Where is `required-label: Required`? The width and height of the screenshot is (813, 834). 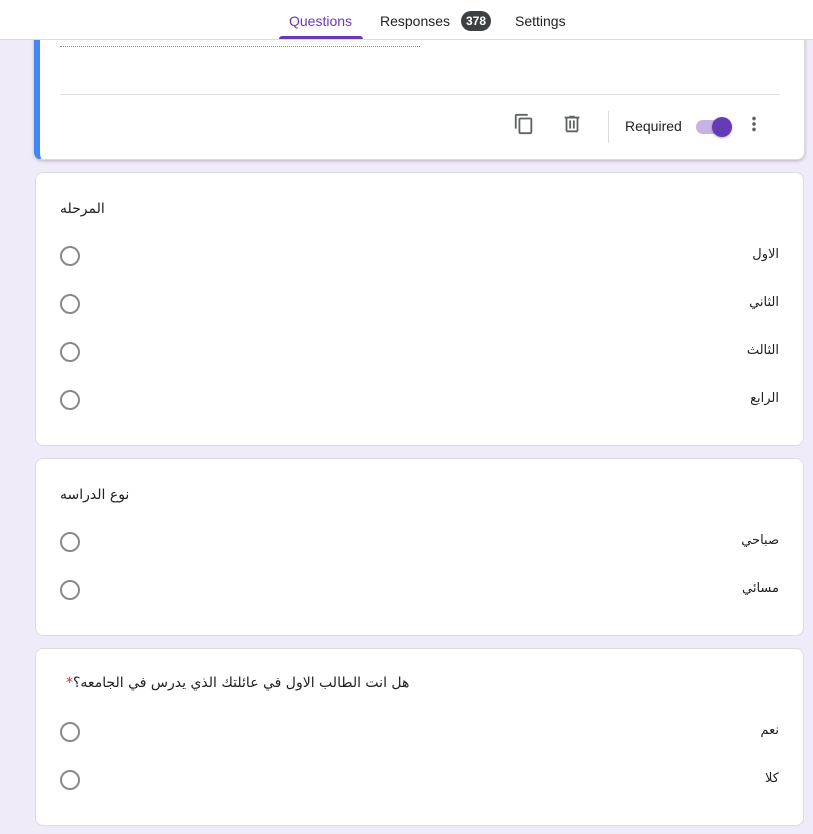
required-label: Required is located at coordinates (653, 126).